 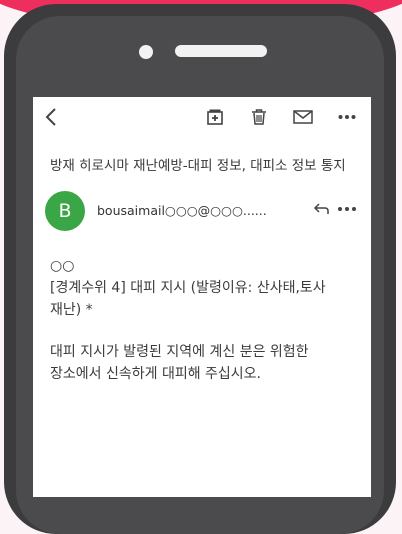 I want to click on body-line: 재난) *, so click(x=71, y=310).